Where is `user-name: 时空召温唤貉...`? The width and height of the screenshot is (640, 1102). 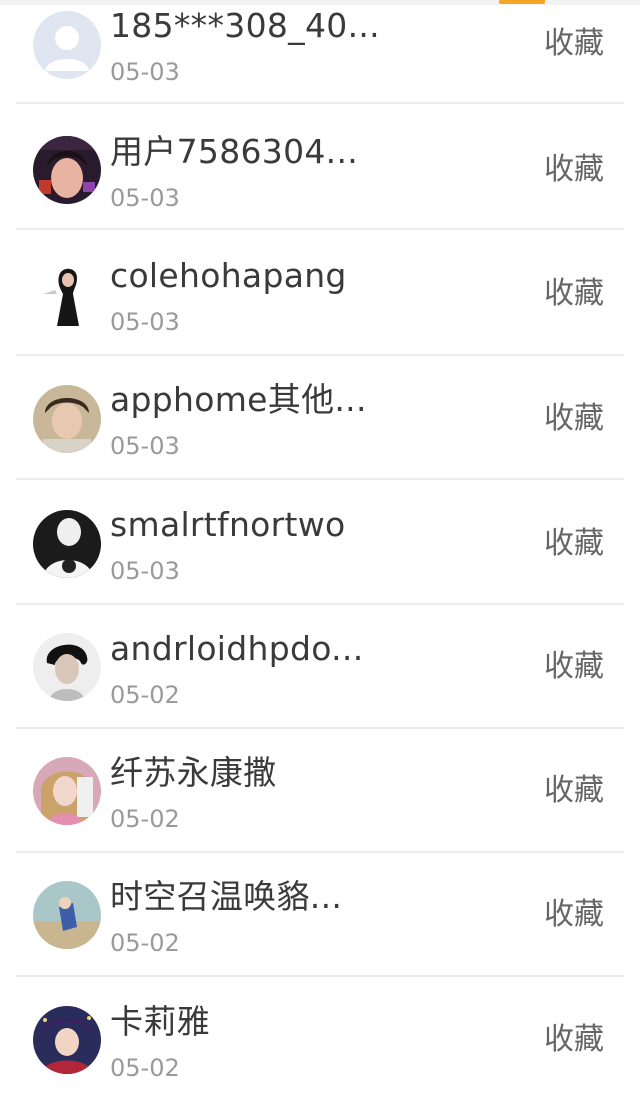
user-name: 时空召温唤貉... is located at coordinates (226, 896).